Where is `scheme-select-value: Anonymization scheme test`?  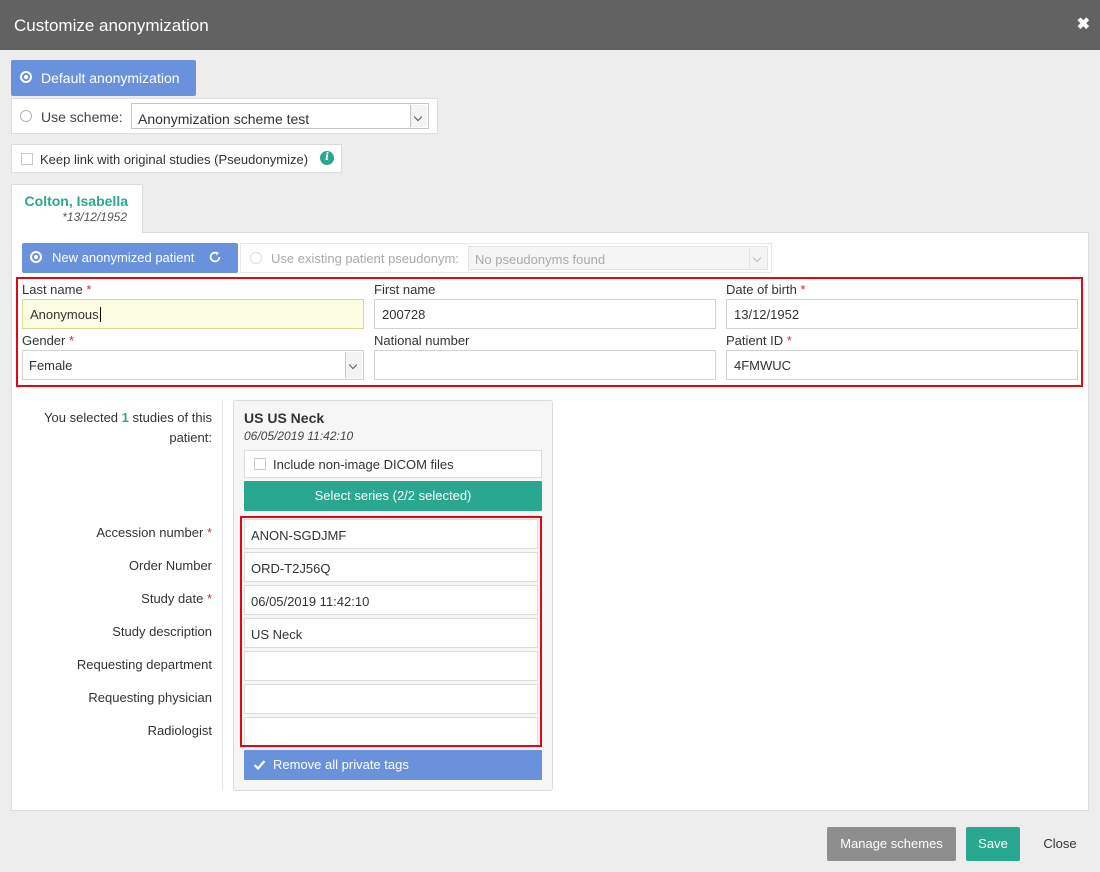 scheme-select-value: Anonymization scheme test is located at coordinates (224, 119).